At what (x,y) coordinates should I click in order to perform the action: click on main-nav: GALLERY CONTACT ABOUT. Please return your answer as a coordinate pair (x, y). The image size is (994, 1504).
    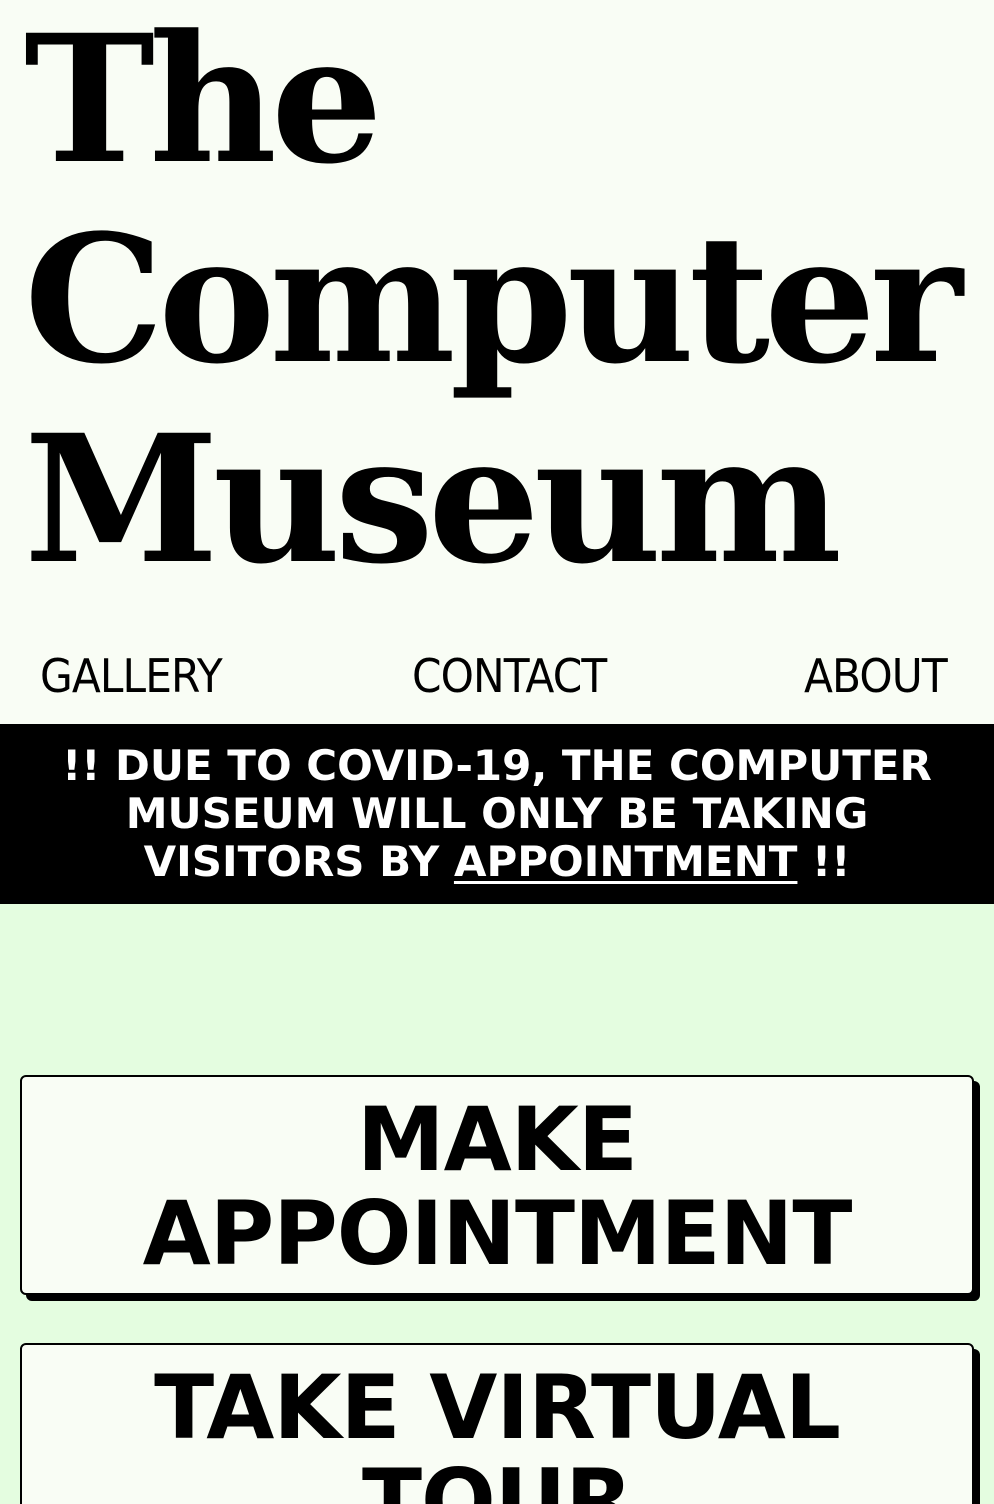
    Looking at the image, I should click on (497, 676).